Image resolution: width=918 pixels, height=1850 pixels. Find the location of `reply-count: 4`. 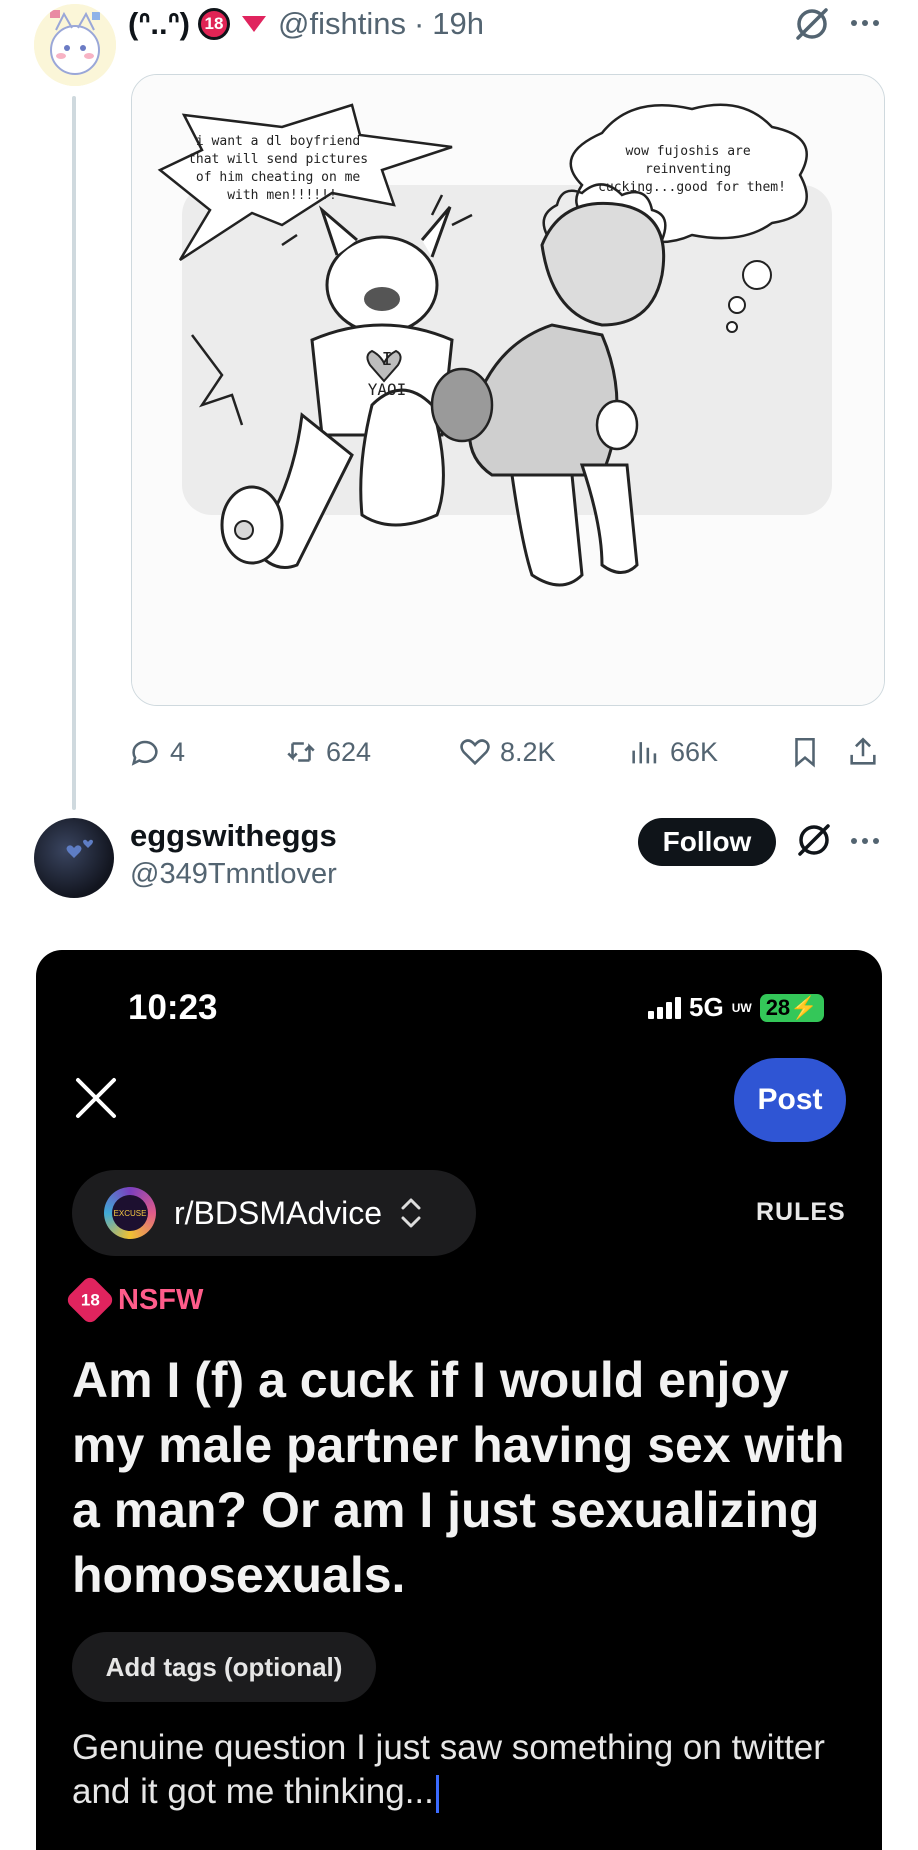

reply-count: 4 is located at coordinates (178, 751).